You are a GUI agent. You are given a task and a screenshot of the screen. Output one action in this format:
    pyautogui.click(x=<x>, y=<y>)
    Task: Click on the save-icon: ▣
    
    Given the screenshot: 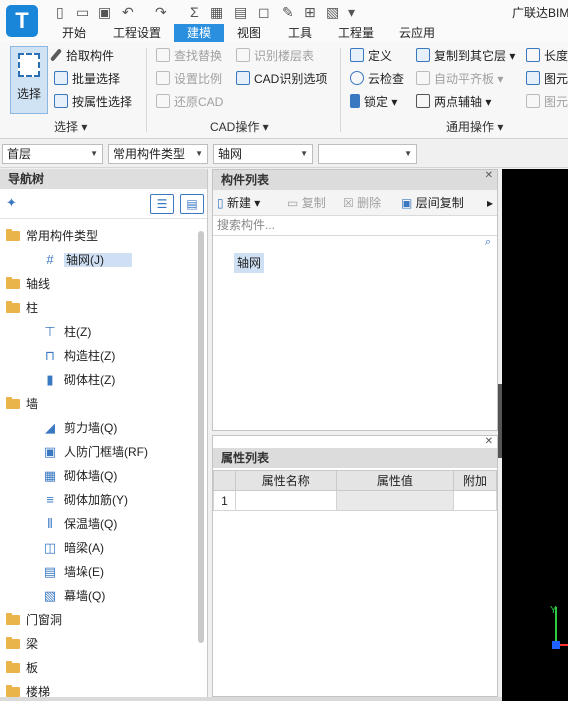 What is the action you would take?
    pyautogui.click(x=104, y=12)
    